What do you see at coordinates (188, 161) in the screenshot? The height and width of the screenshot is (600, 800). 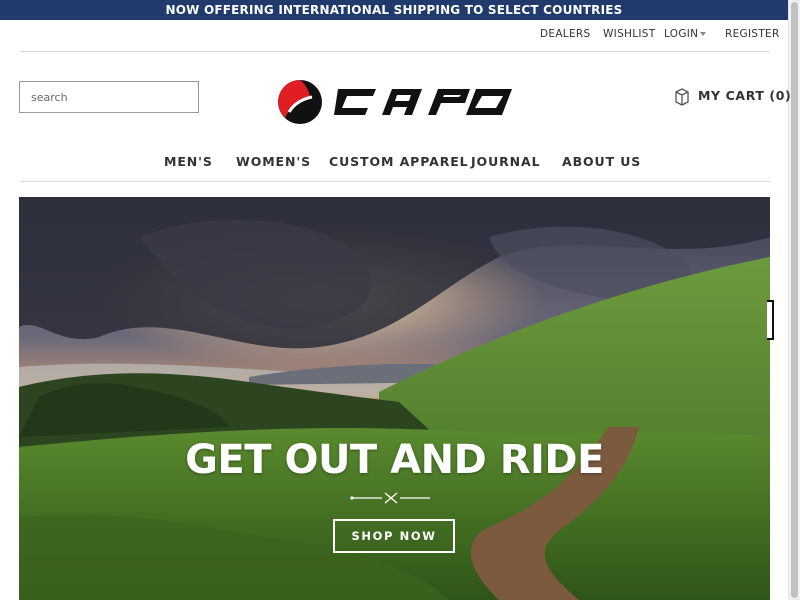 I see `nav-item-mens: MEN'S` at bounding box center [188, 161].